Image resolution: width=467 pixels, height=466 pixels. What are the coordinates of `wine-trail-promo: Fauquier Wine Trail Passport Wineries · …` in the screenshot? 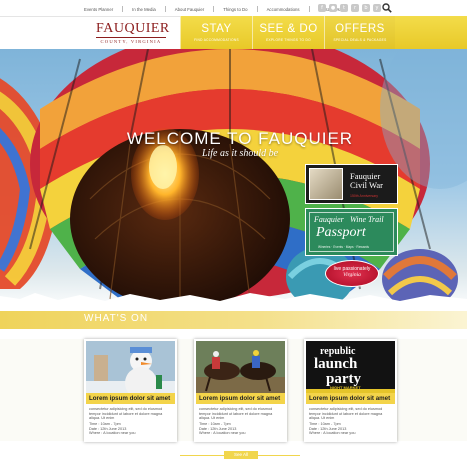 It's located at (351, 232).